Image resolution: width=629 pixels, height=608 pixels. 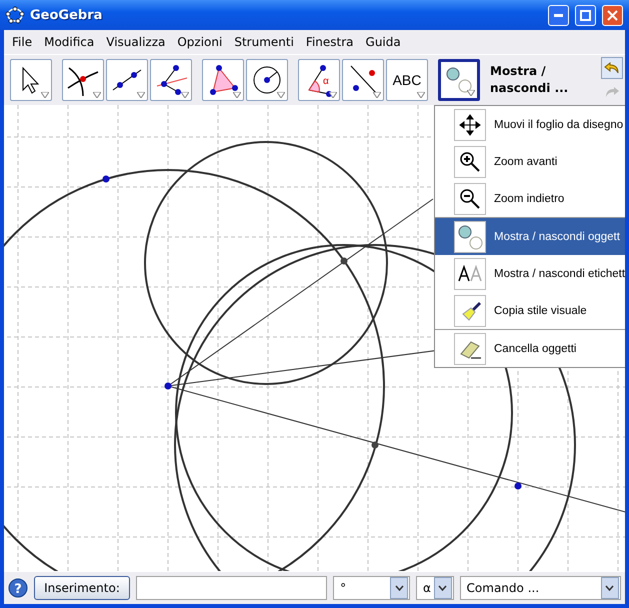 What do you see at coordinates (557, 236) in the screenshot?
I see `menu-item-label: Mostra / nascondi oggett` at bounding box center [557, 236].